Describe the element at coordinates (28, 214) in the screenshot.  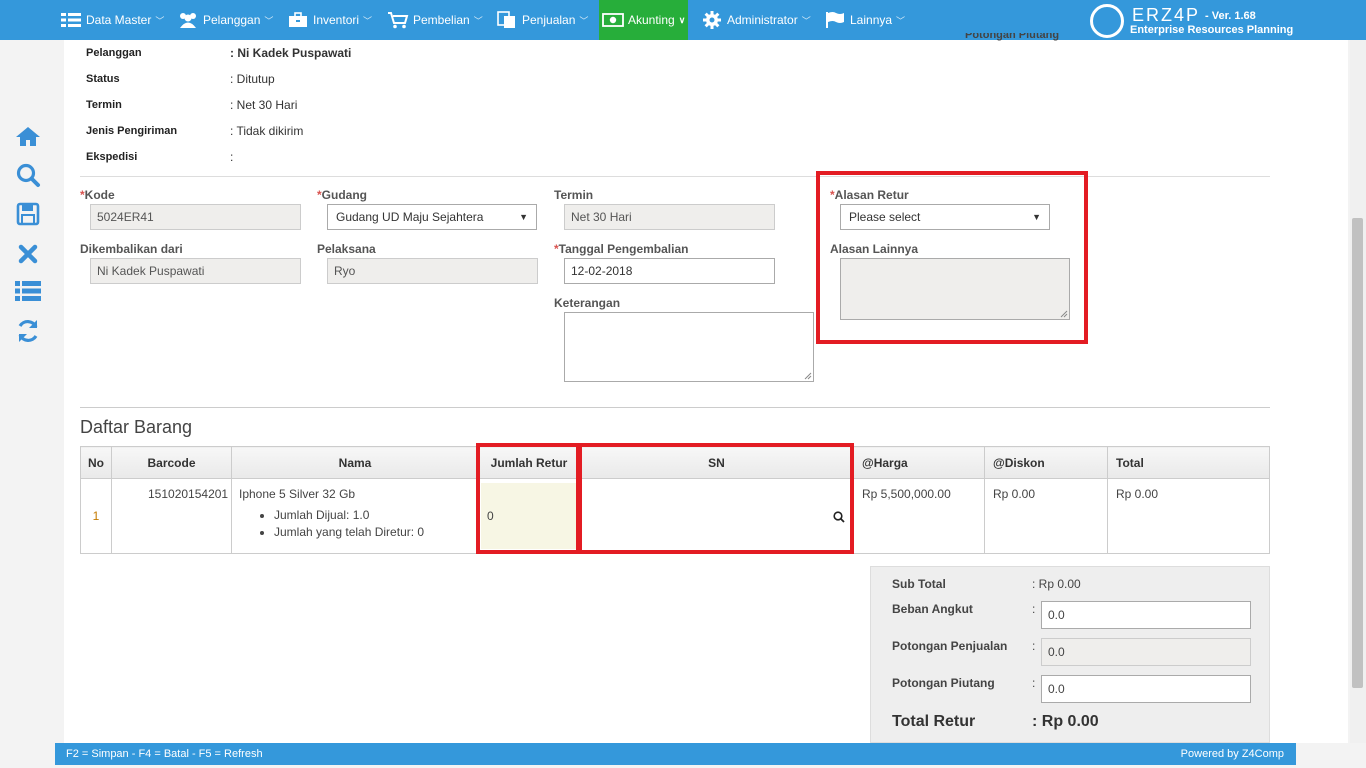
I see `save-button` at that location.